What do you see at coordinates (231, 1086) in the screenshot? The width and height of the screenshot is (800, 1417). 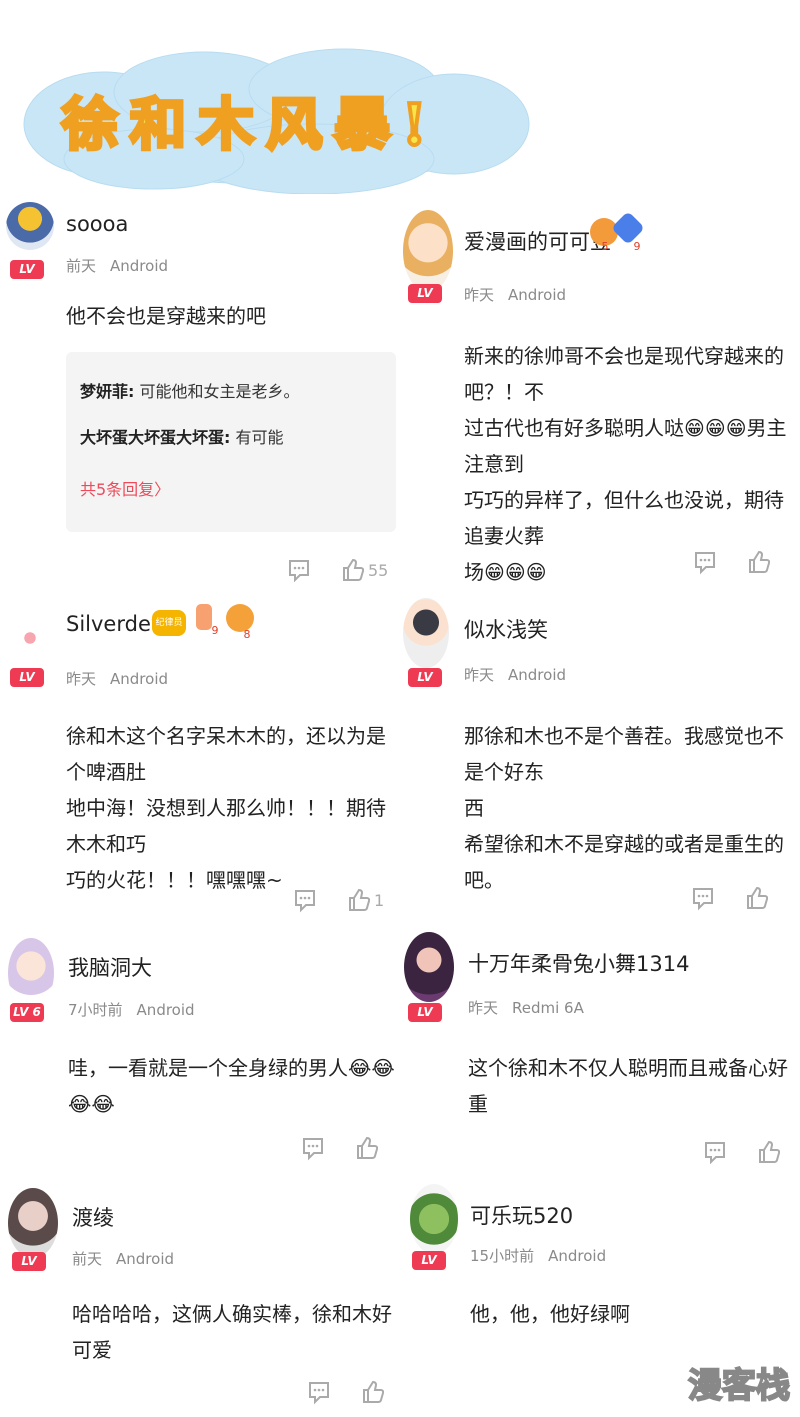 I see `comment-text: 哇，一看就是一个全身绿的男人😂😂😂😂` at bounding box center [231, 1086].